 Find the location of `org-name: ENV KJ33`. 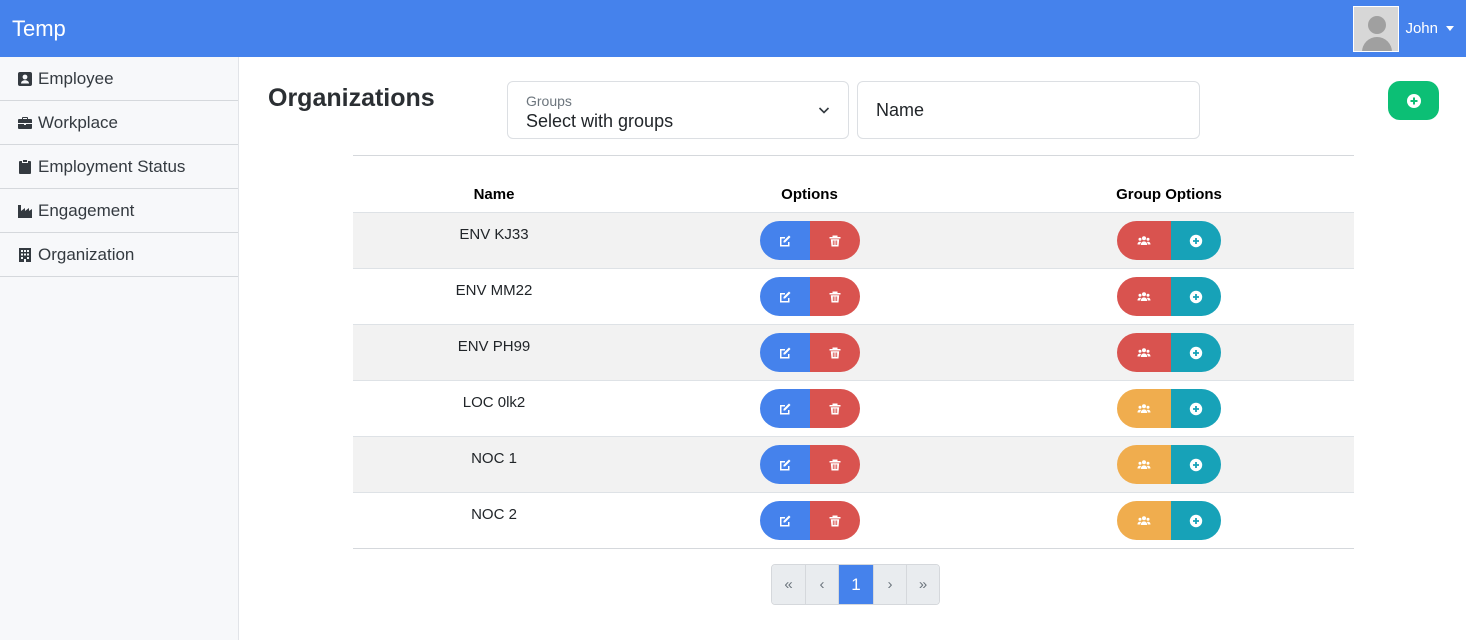

org-name: ENV KJ33 is located at coordinates (494, 234).